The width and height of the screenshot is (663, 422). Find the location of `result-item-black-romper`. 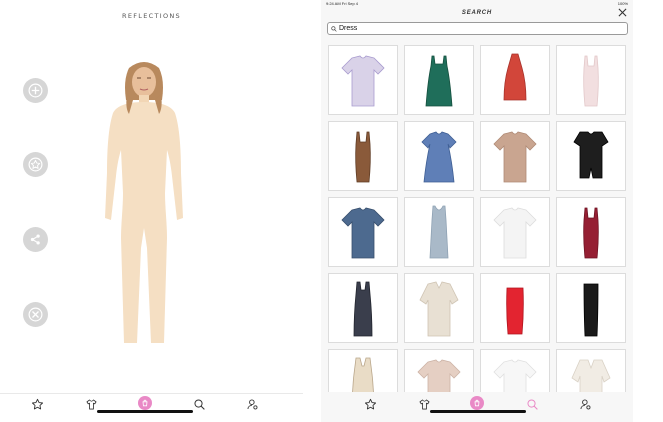

result-item-black-romper is located at coordinates (591, 156).